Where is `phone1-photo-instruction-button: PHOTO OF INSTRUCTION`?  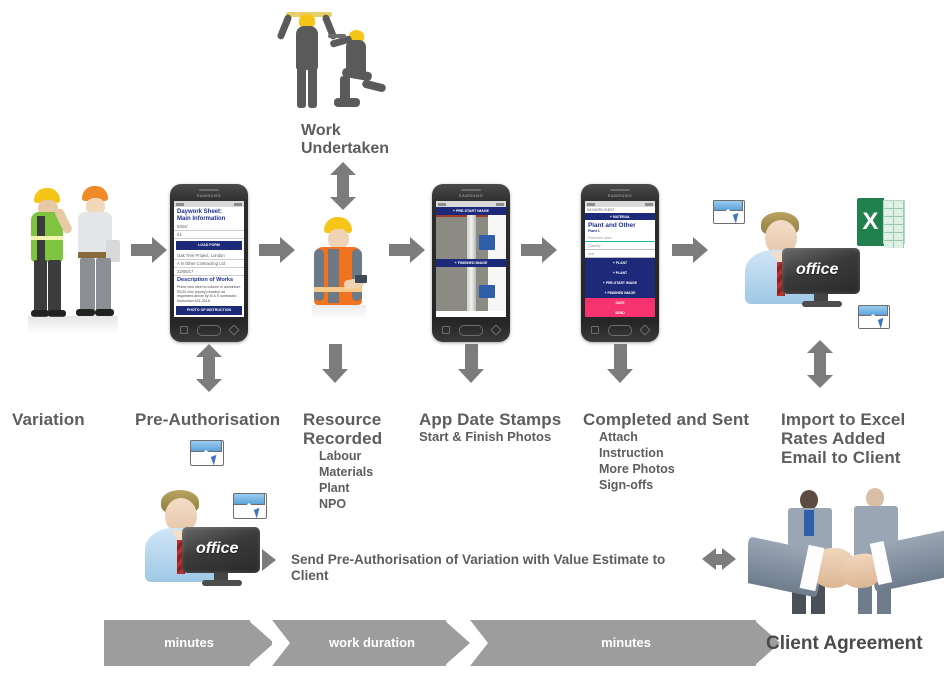
phone1-photo-instruction-button: PHOTO OF INSTRUCTION is located at coordinates (209, 311).